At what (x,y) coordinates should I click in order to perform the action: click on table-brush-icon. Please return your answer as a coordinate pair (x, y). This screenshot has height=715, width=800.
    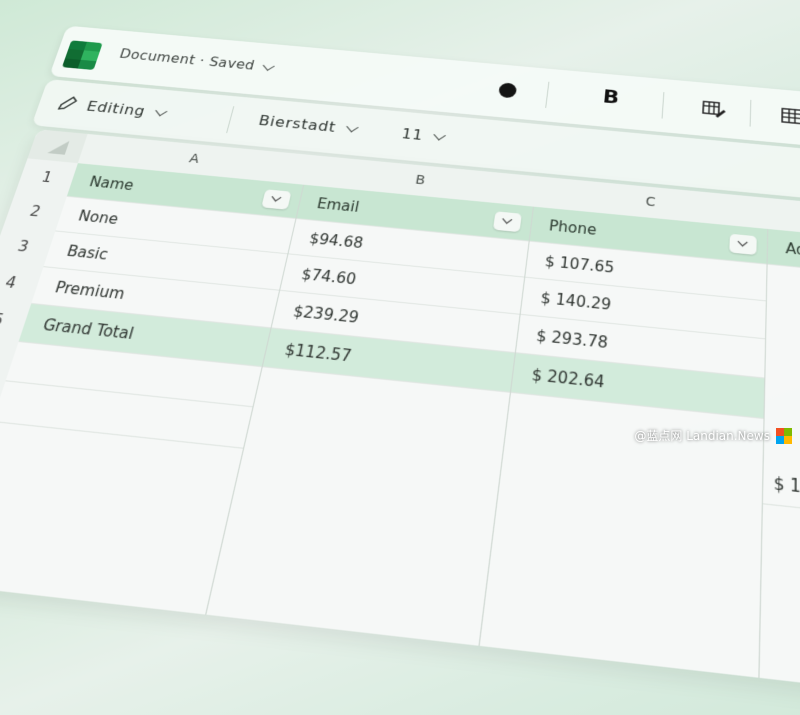
    Looking at the image, I should click on (714, 109).